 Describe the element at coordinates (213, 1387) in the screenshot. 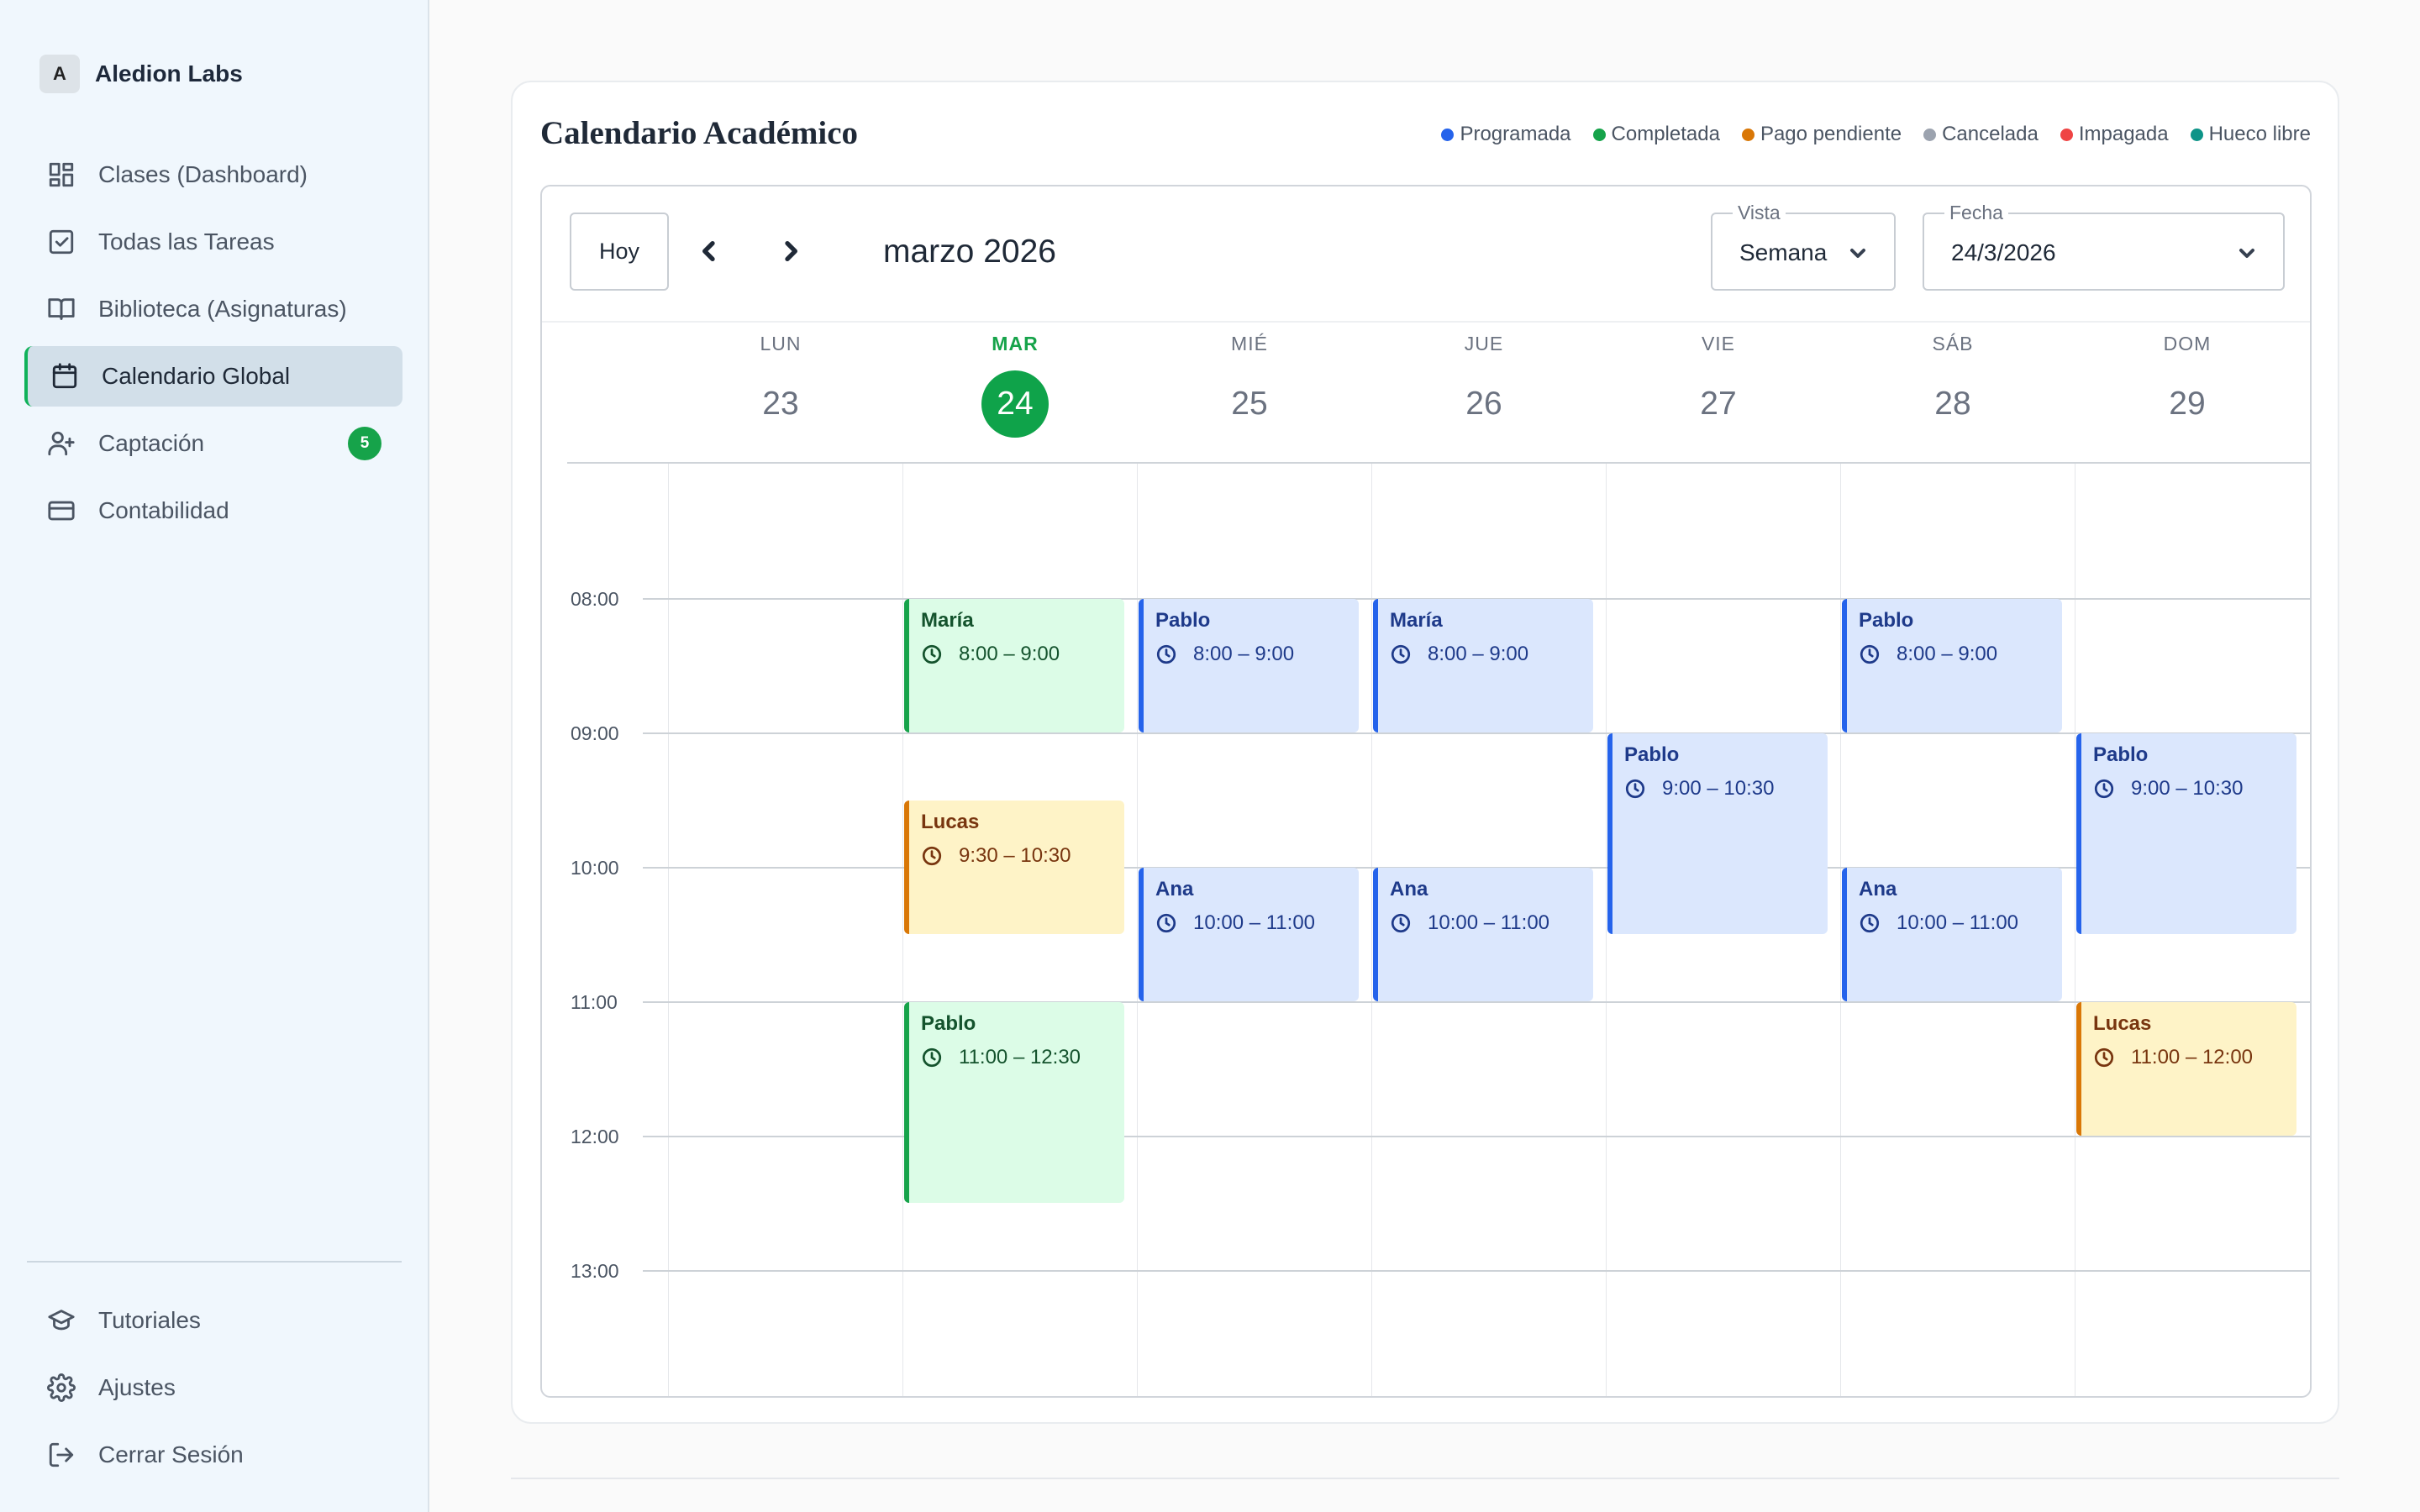

I see `sidebar-item-ajustes: Ajustes` at that location.